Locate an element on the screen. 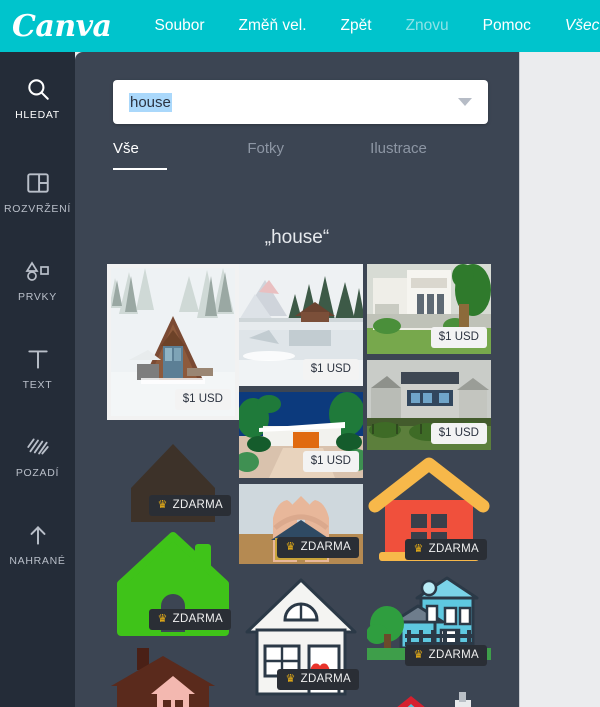 This screenshot has height=707, width=600. results-column-right: $1 USD $1 USD ♛ ZDARMA ♛ ZDARMA is located at coordinates (429, 485).